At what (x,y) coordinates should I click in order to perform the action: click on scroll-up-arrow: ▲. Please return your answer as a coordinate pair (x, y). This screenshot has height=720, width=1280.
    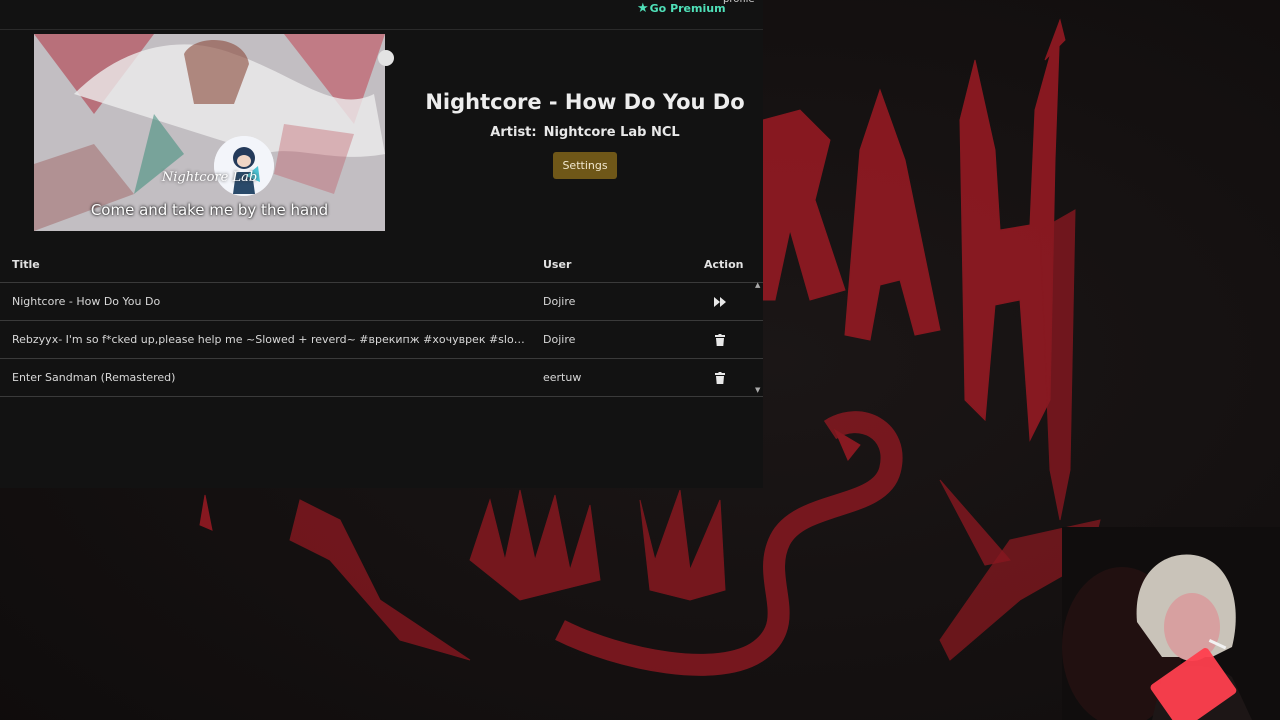
    Looking at the image, I should click on (757, 285).